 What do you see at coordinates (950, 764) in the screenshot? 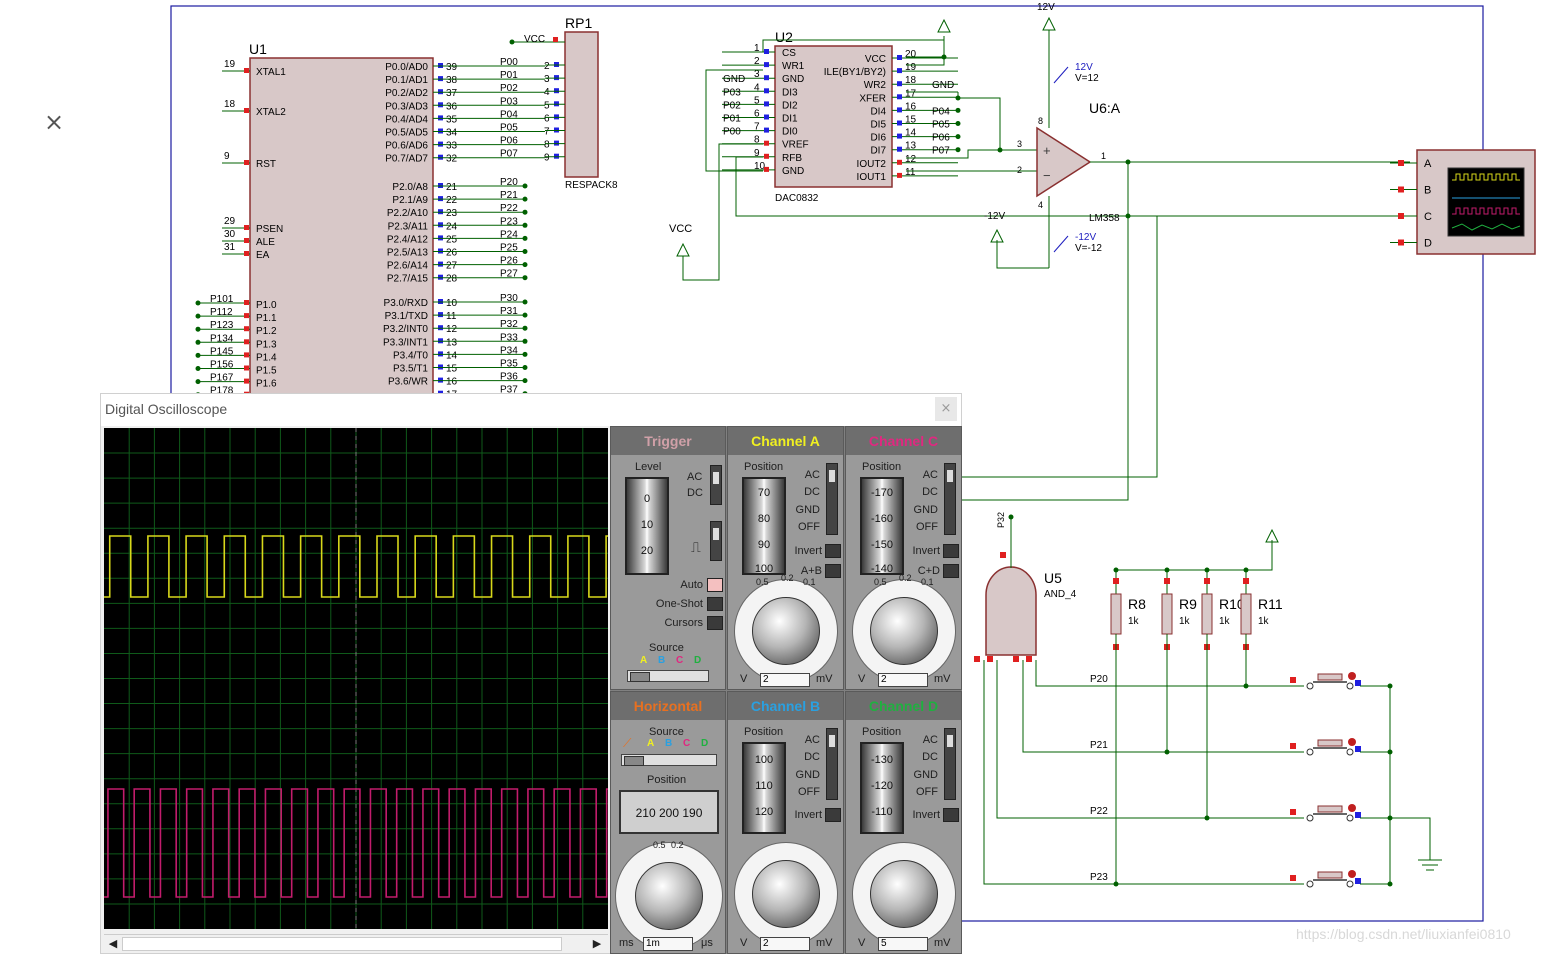
I see `channel-d-coupling-switch` at bounding box center [950, 764].